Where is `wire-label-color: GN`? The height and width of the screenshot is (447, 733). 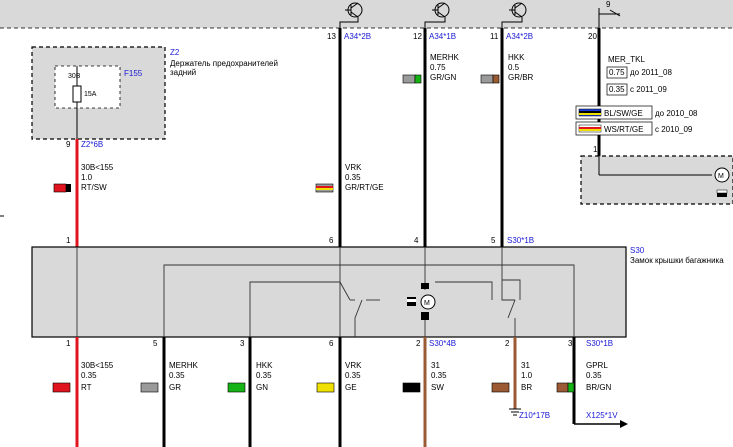
wire-label-color: GN is located at coordinates (262, 387).